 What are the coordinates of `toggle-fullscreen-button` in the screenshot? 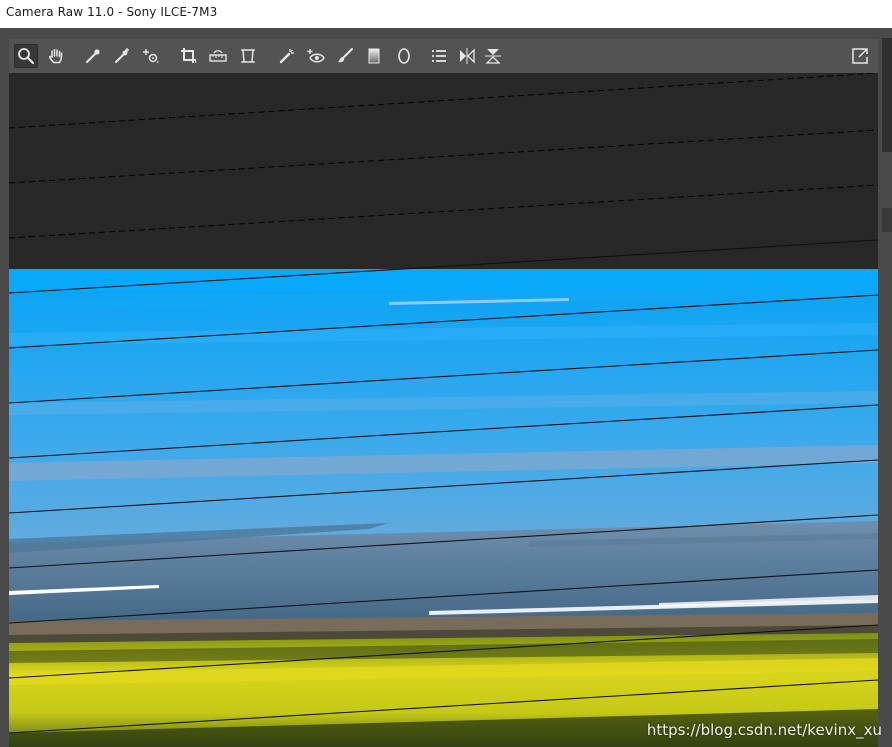 It's located at (860, 56).